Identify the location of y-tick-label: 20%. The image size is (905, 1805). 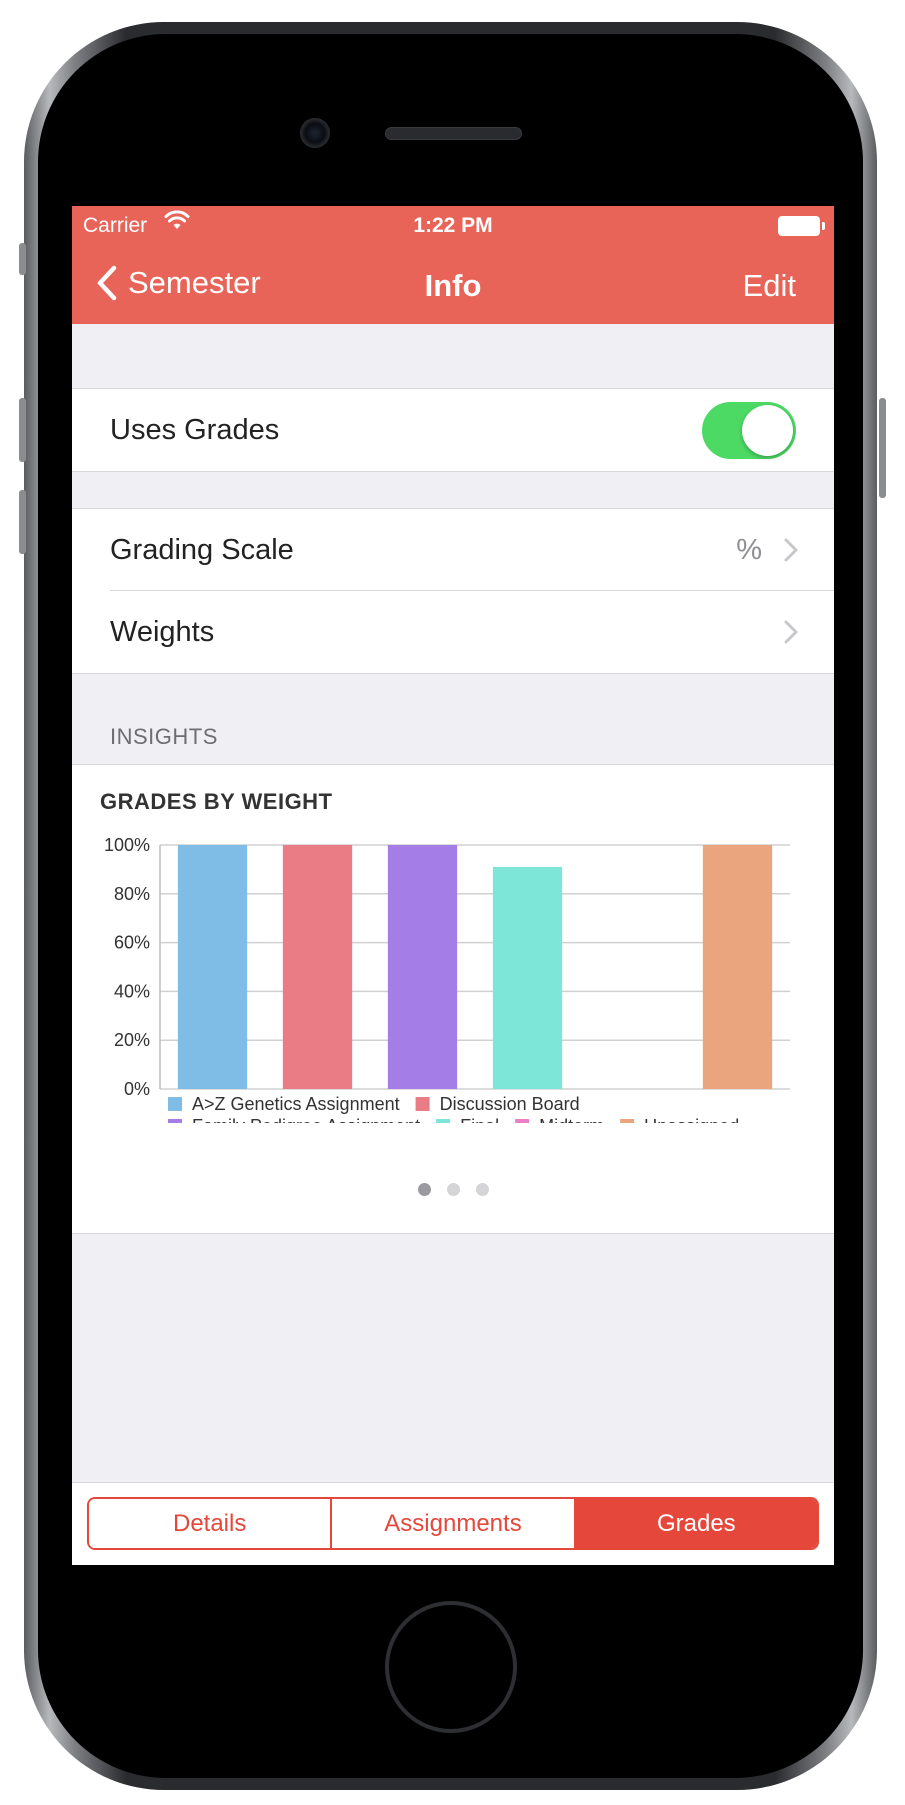
(132, 1040).